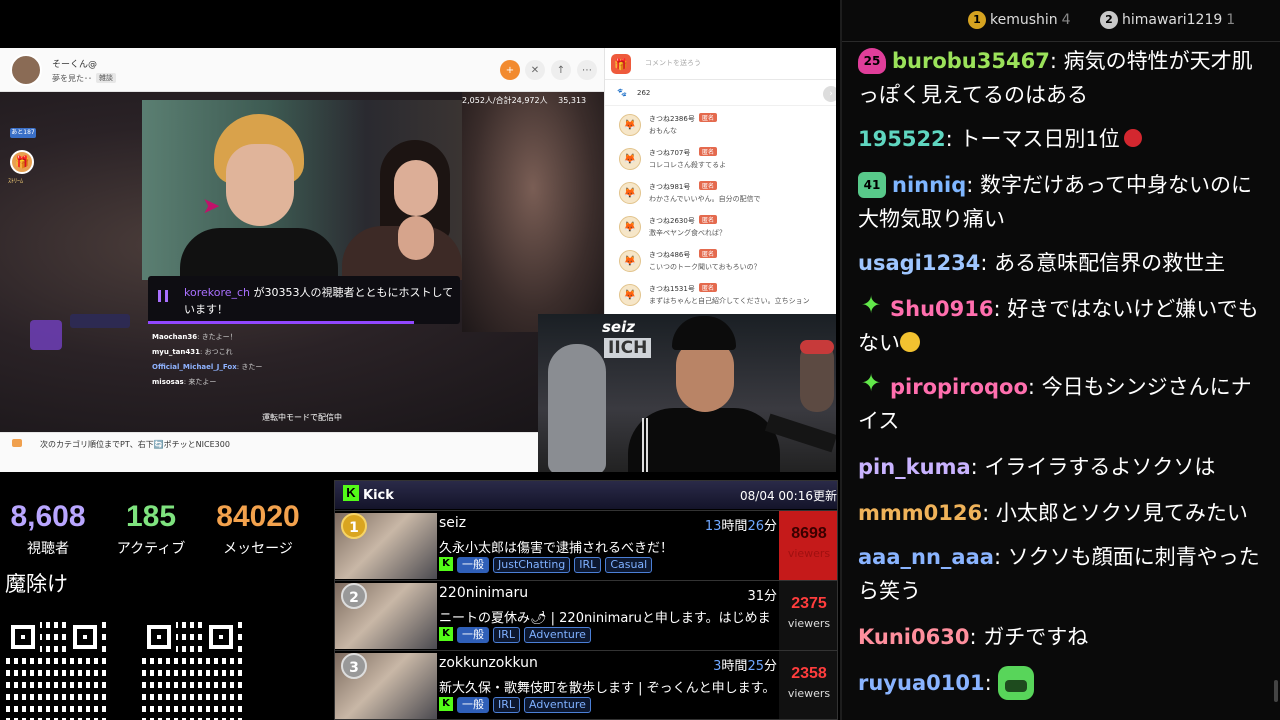  What do you see at coordinates (446, 564) in the screenshot?
I see `kick-chip-icon: K` at bounding box center [446, 564].